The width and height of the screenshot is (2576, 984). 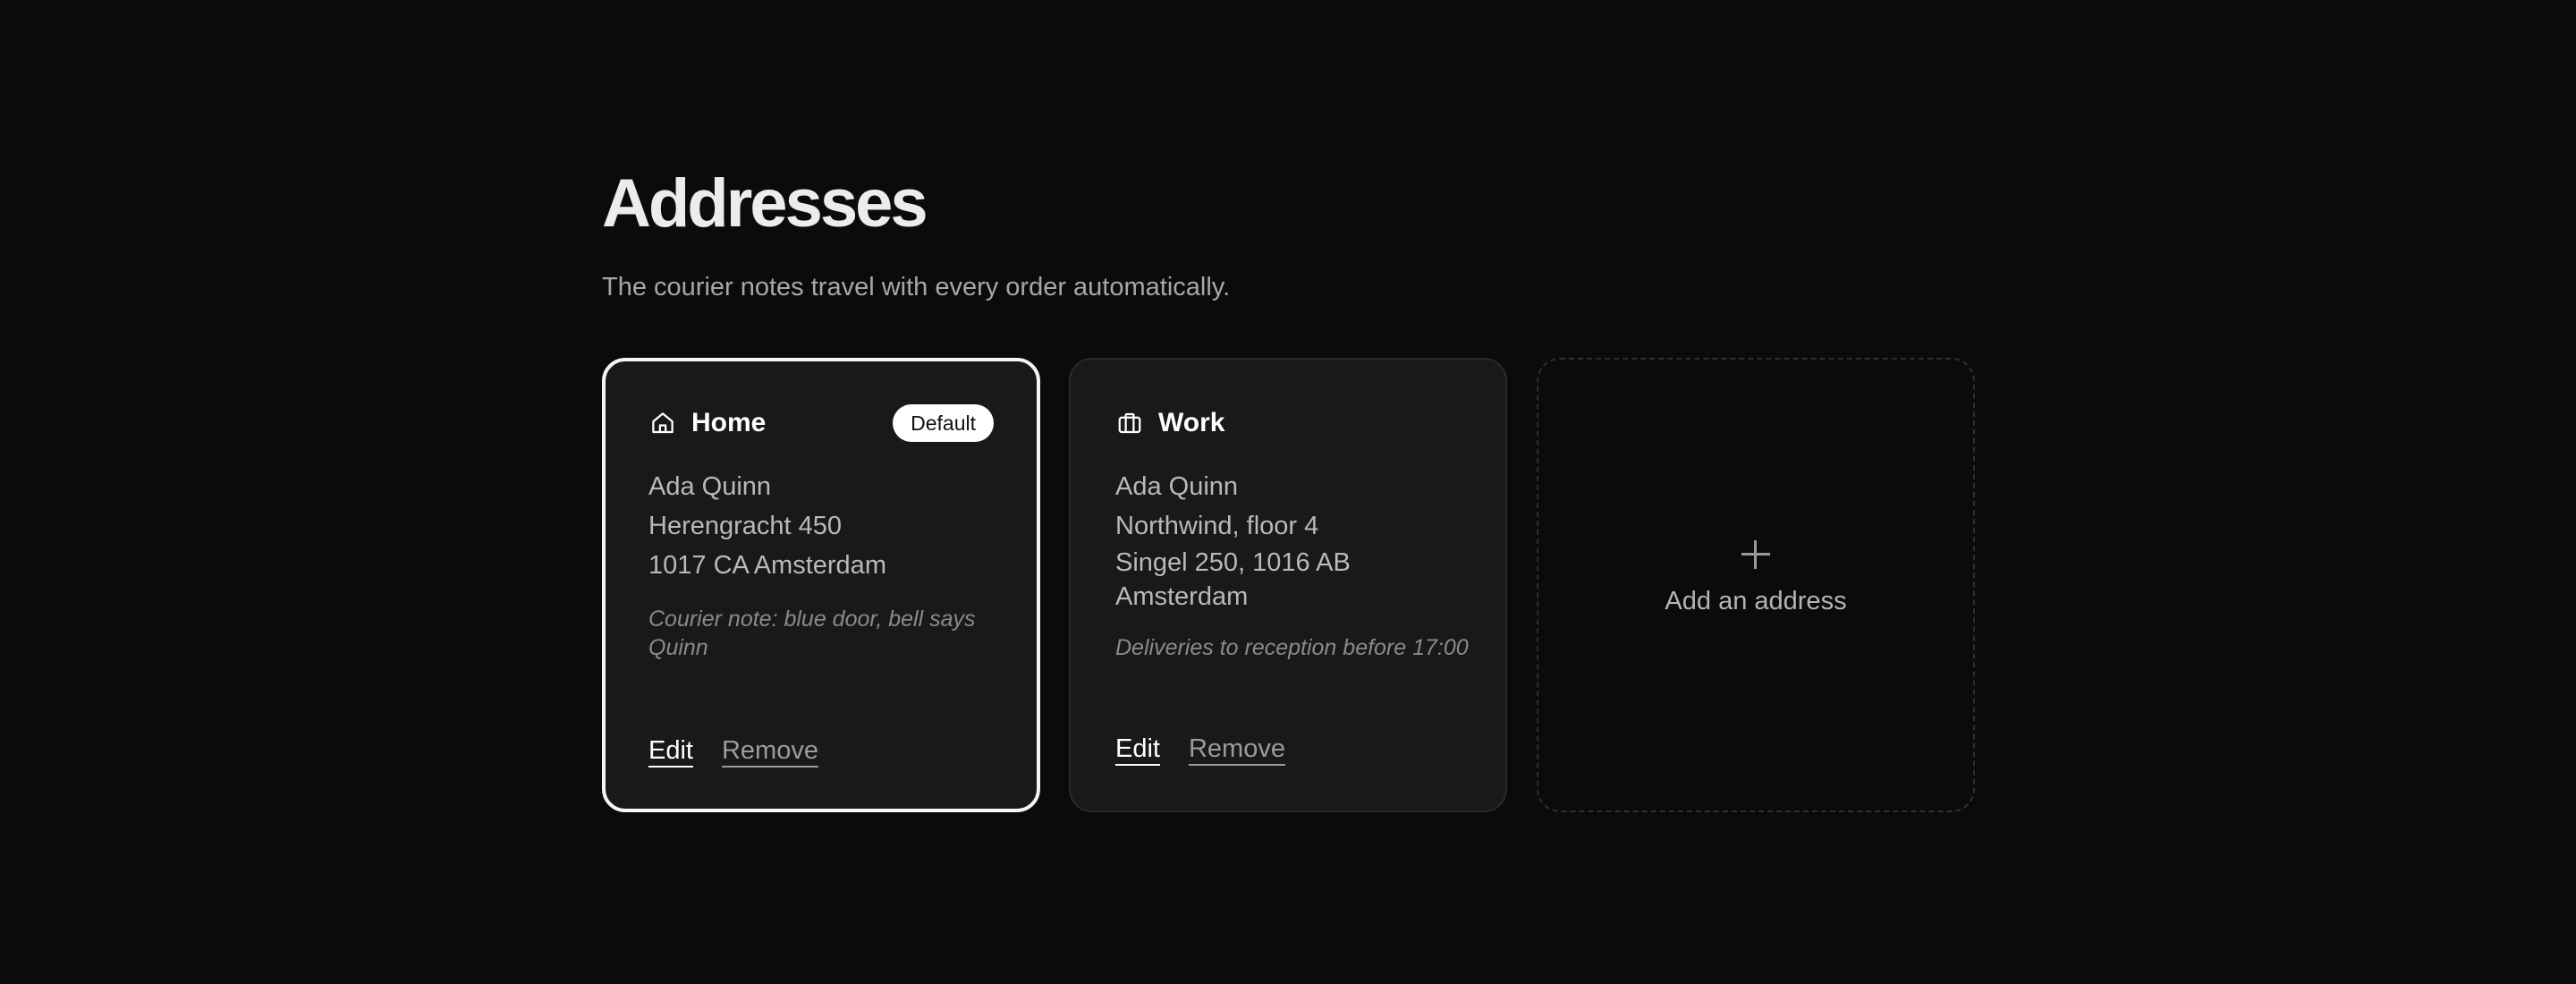 I want to click on address-street: Herengracht 450, so click(x=745, y=526).